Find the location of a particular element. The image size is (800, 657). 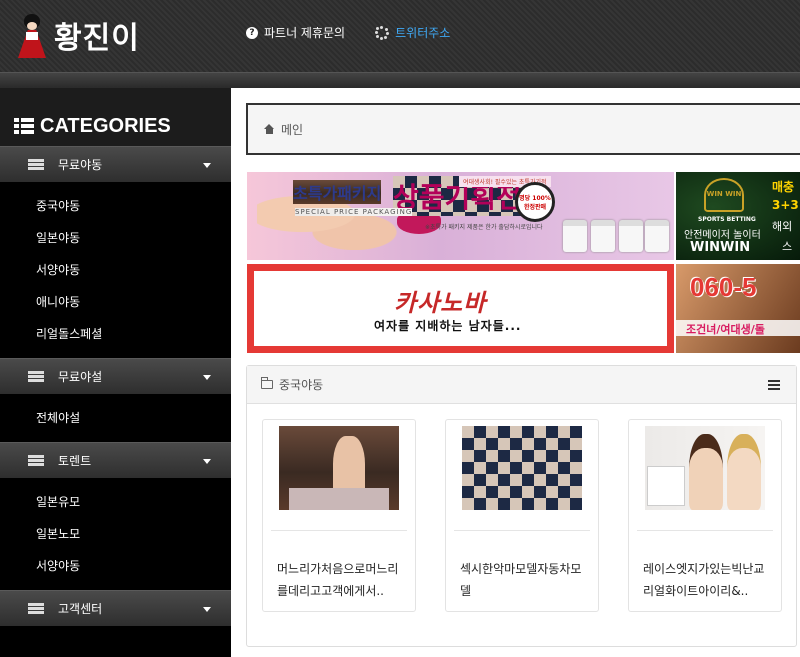

breadcrumb-home: 메인 is located at coordinates (292, 129).